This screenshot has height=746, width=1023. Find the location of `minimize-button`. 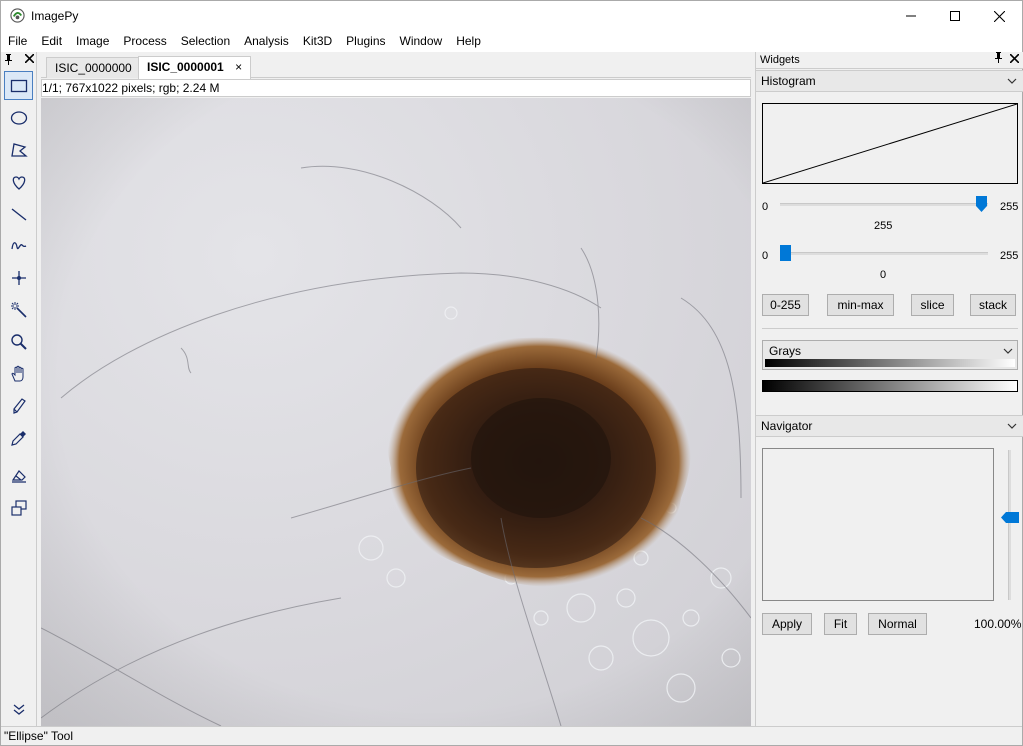

minimize-button is located at coordinates (910, 16).